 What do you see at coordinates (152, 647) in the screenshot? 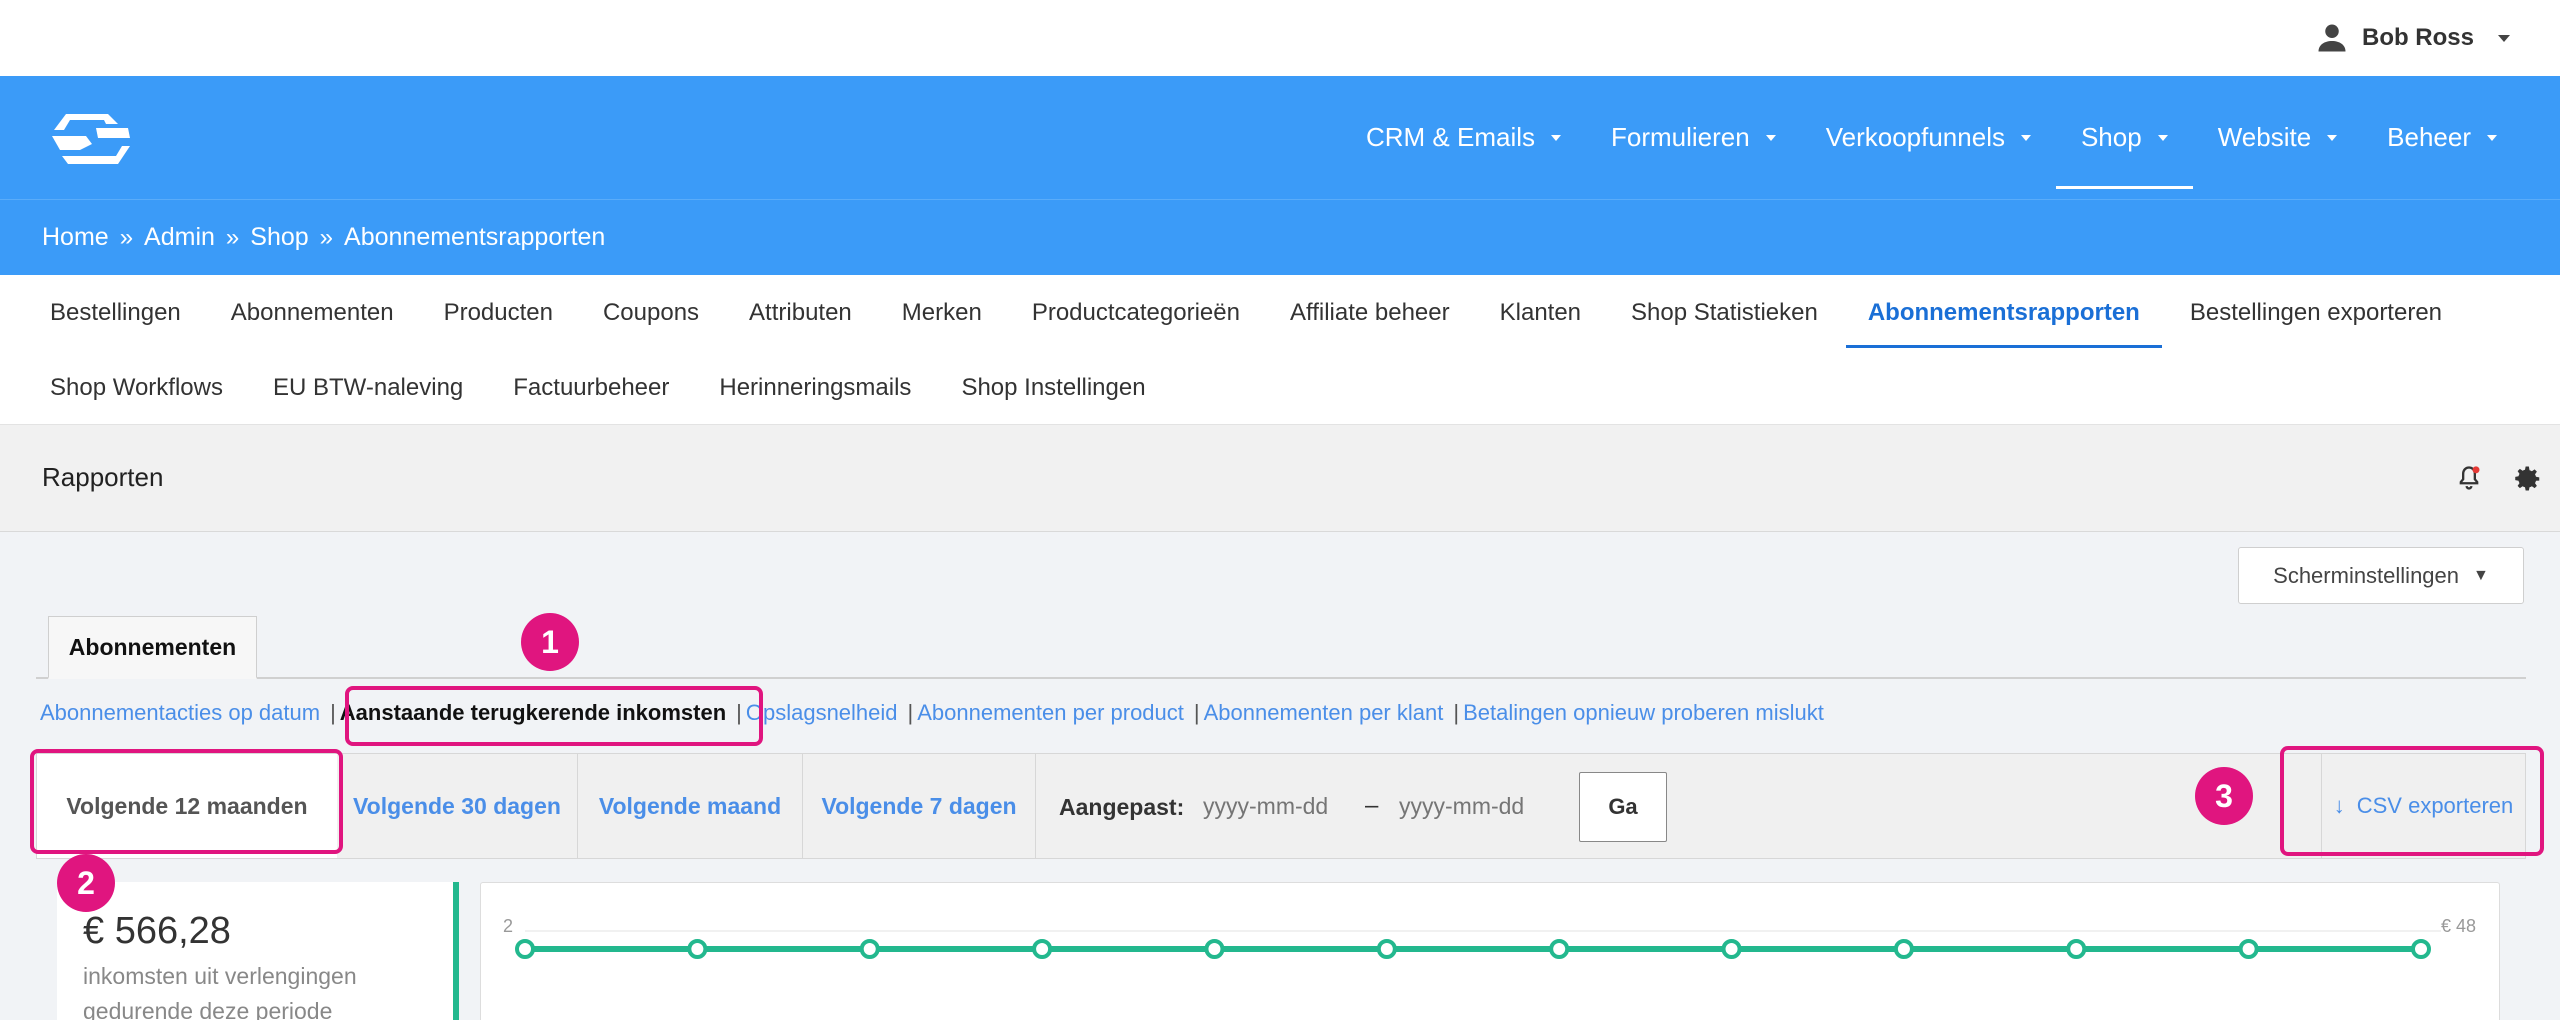
I see `tab-abonnementen: Abonnementen` at bounding box center [152, 647].